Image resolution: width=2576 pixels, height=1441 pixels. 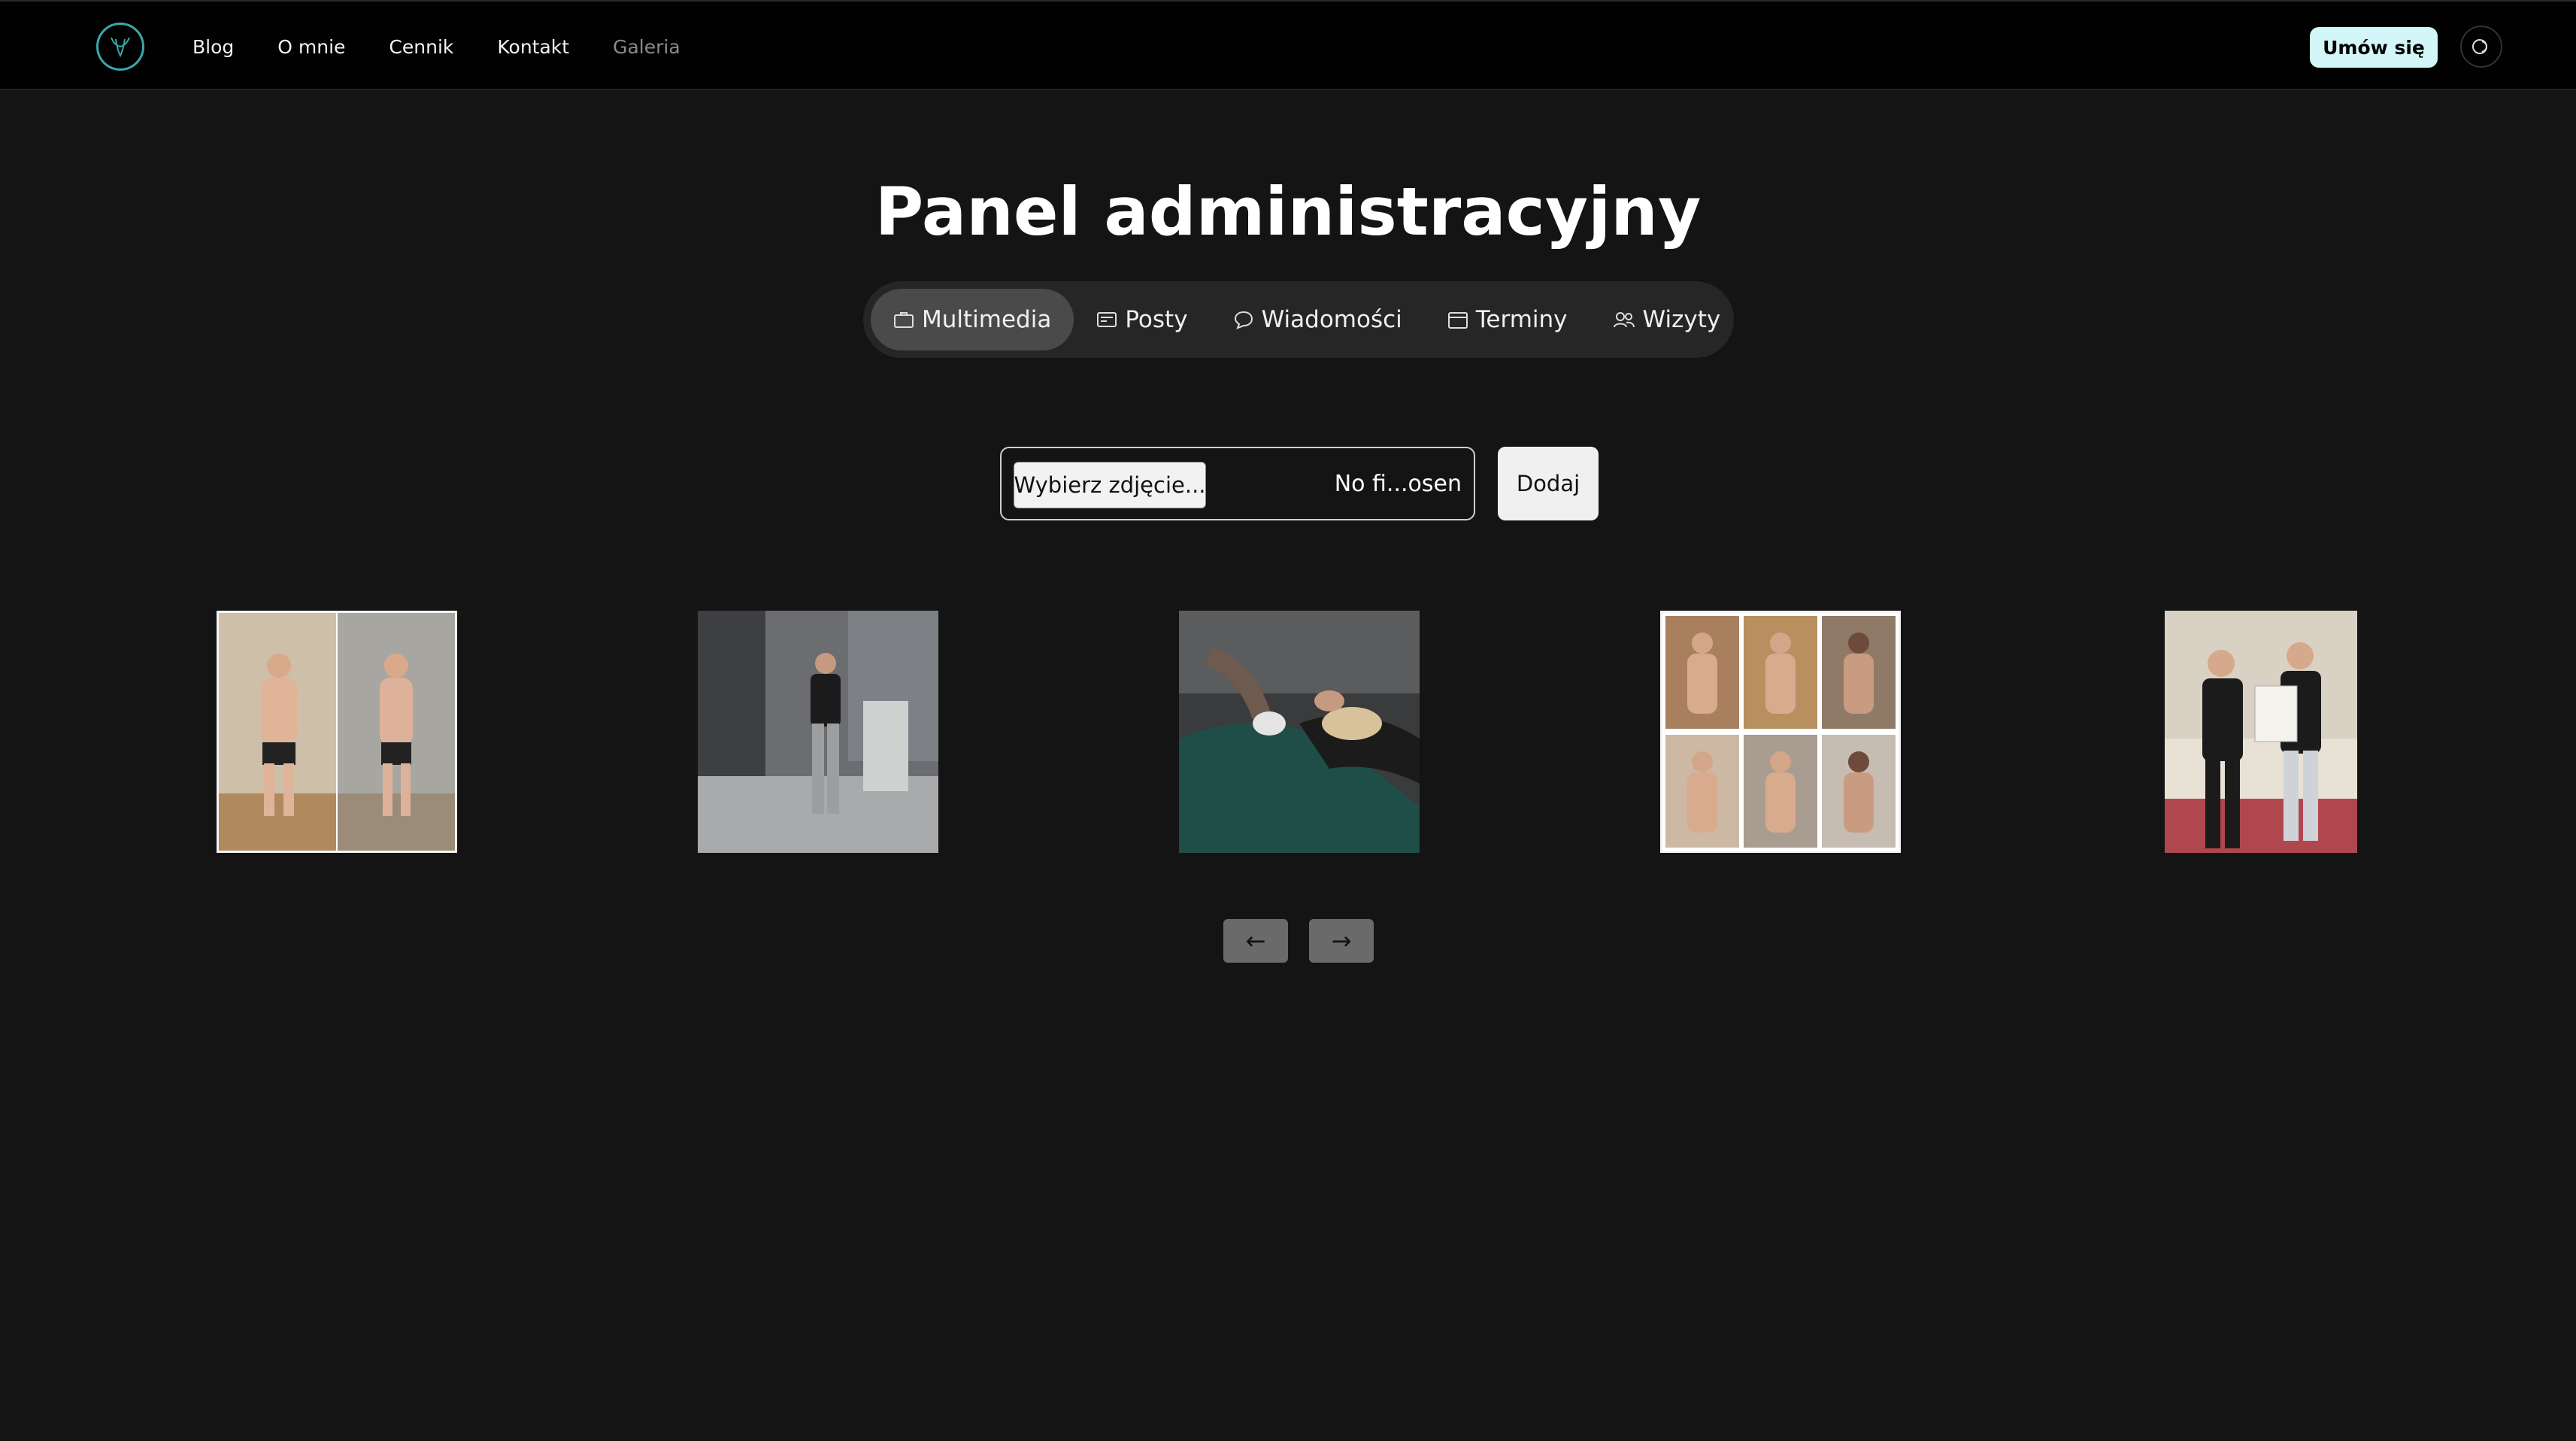 I want to click on tab-messages: Wiadomości, so click(x=1318, y=319).